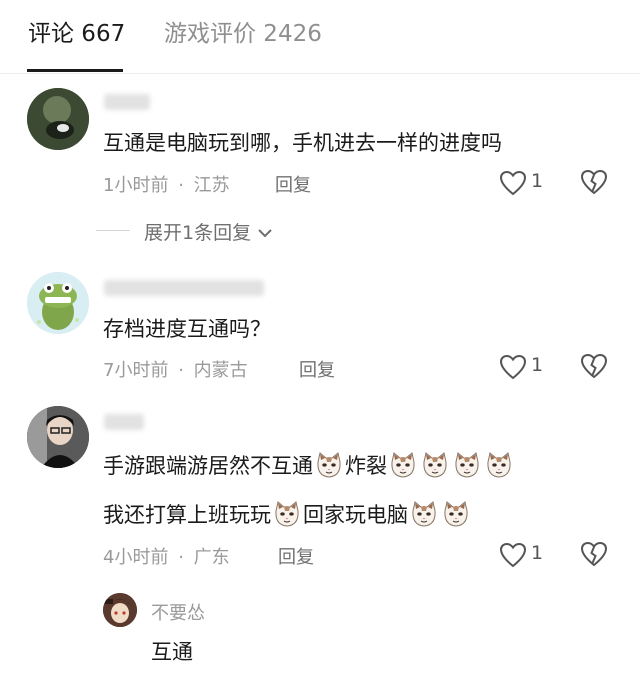  I want to click on comment-tabs: 评论 667 游戏评价 2426, so click(320, 37).